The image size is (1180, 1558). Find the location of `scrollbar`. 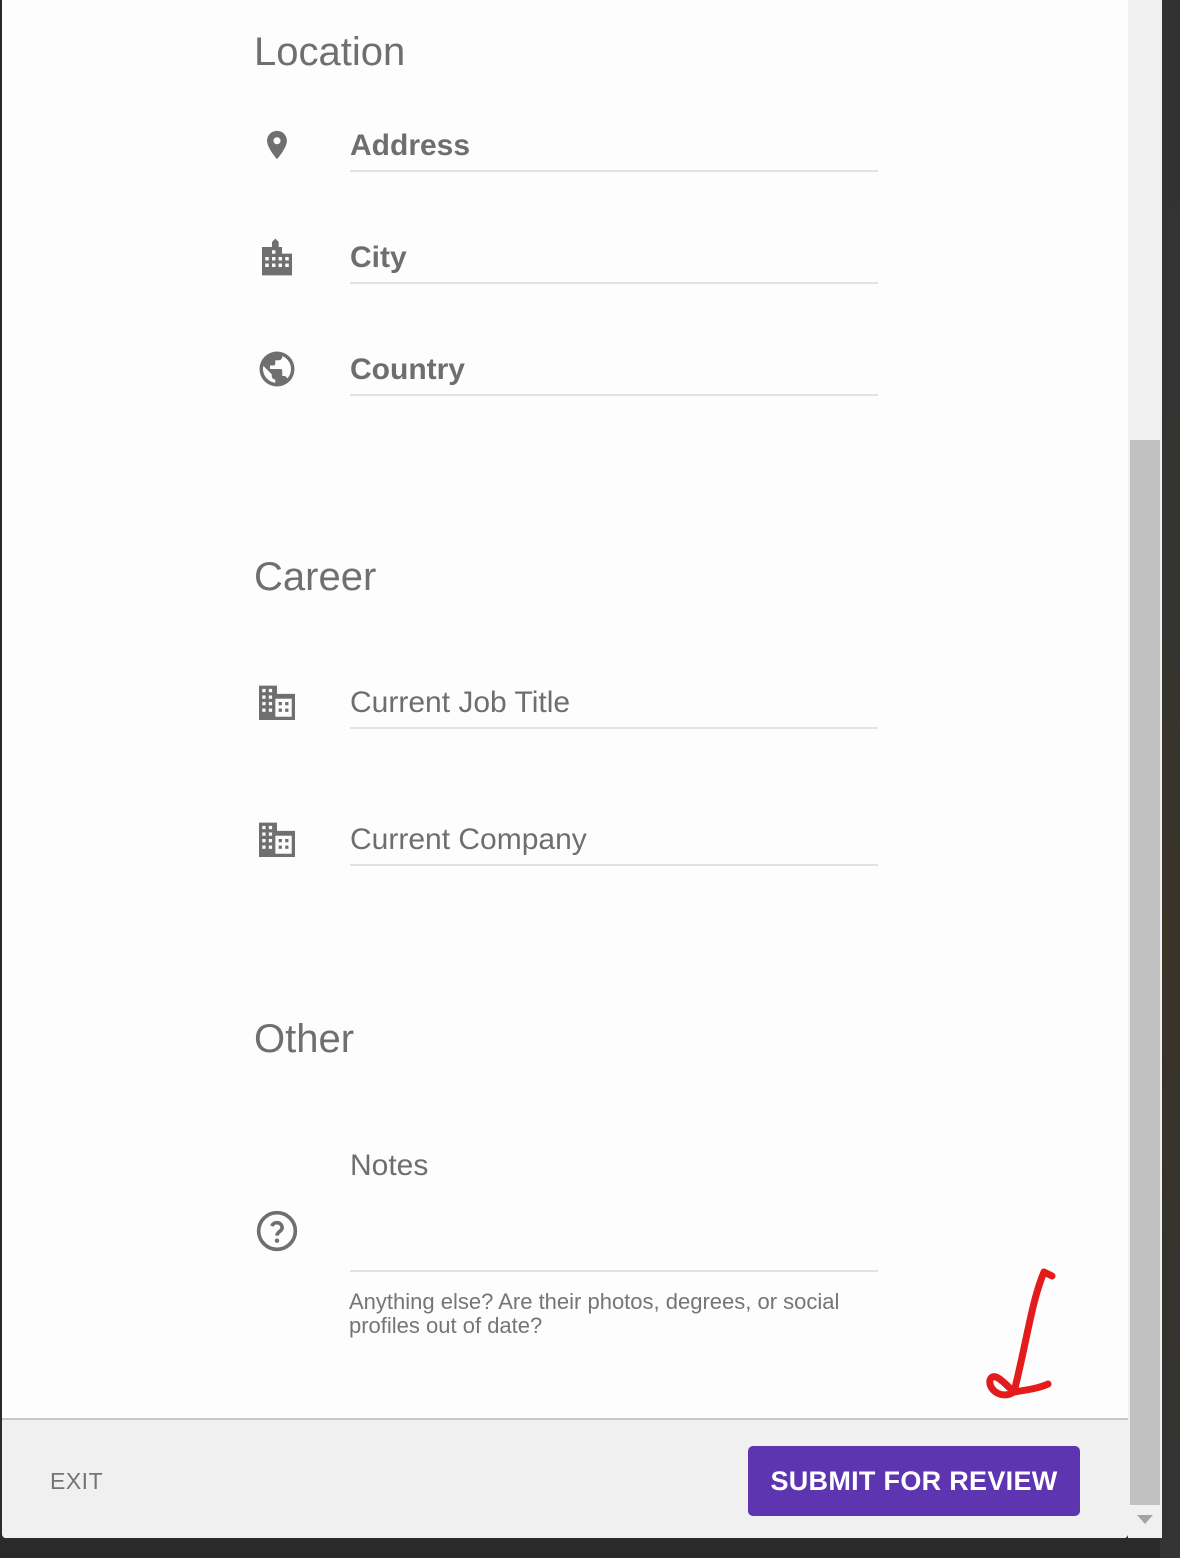

scrollbar is located at coordinates (1145, 769).